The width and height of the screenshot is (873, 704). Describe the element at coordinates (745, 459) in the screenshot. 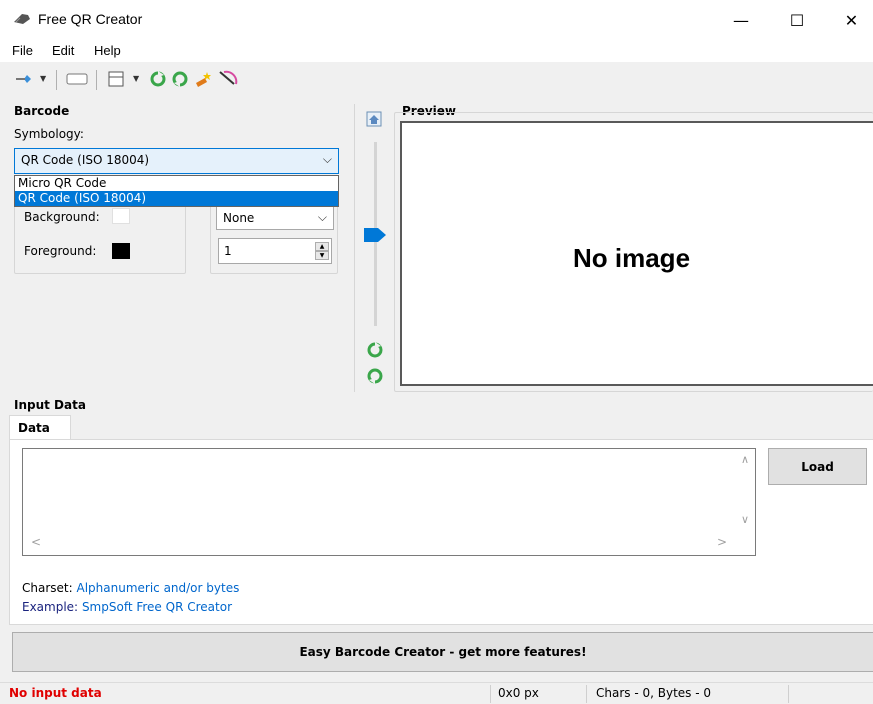

I see `scroll-up-icon: ∧` at that location.